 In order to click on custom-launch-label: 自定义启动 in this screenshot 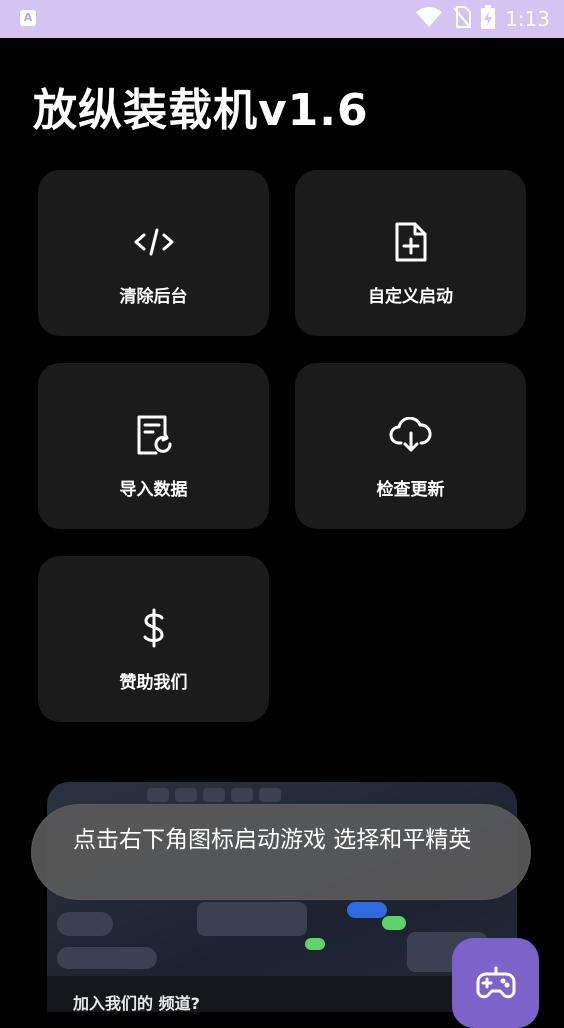, I will do `click(410, 297)`.